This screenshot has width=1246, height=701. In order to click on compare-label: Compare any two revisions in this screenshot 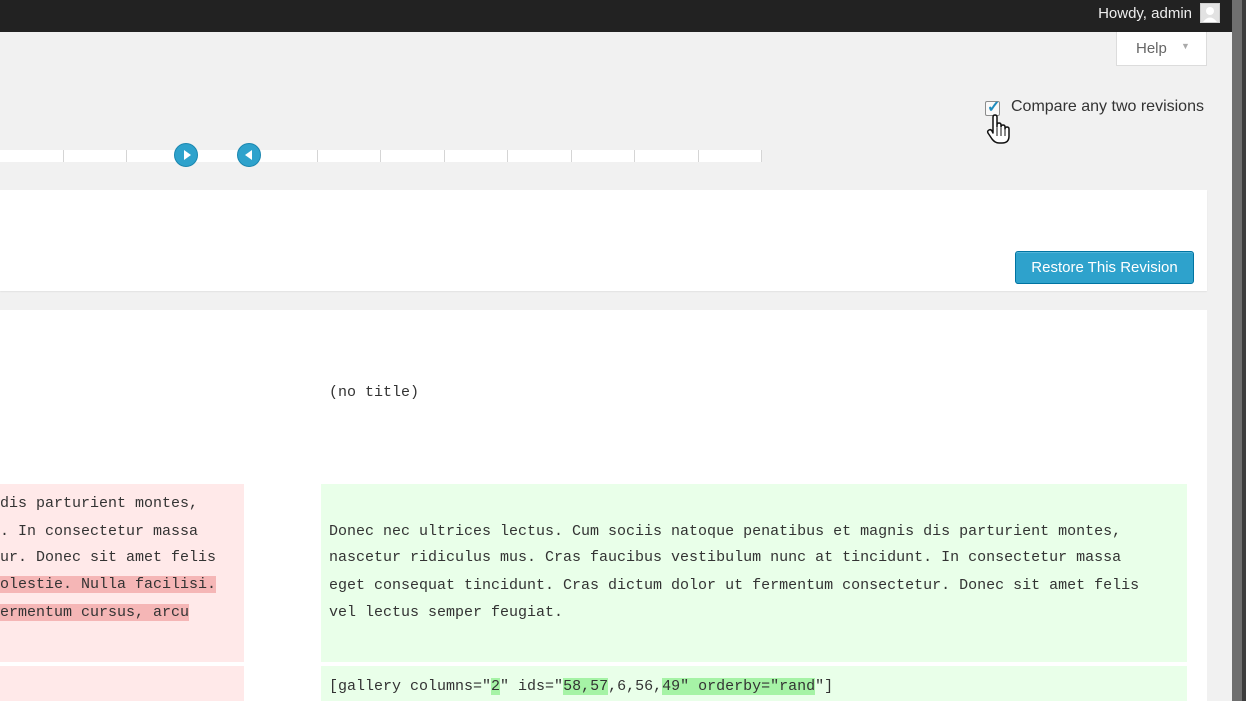, I will do `click(1107, 107)`.